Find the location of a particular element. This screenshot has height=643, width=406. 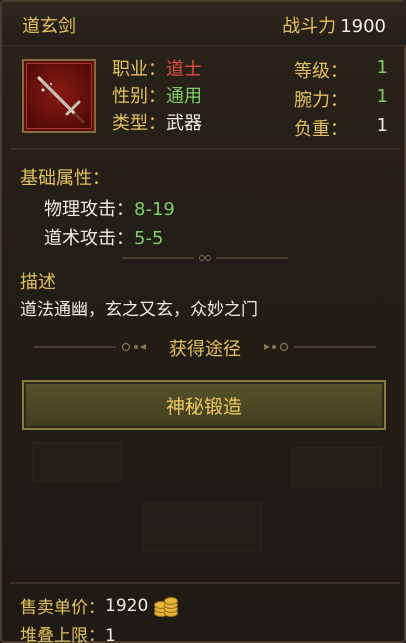

attr-gender: 性别：通用 is located at coordinates (157, 95).